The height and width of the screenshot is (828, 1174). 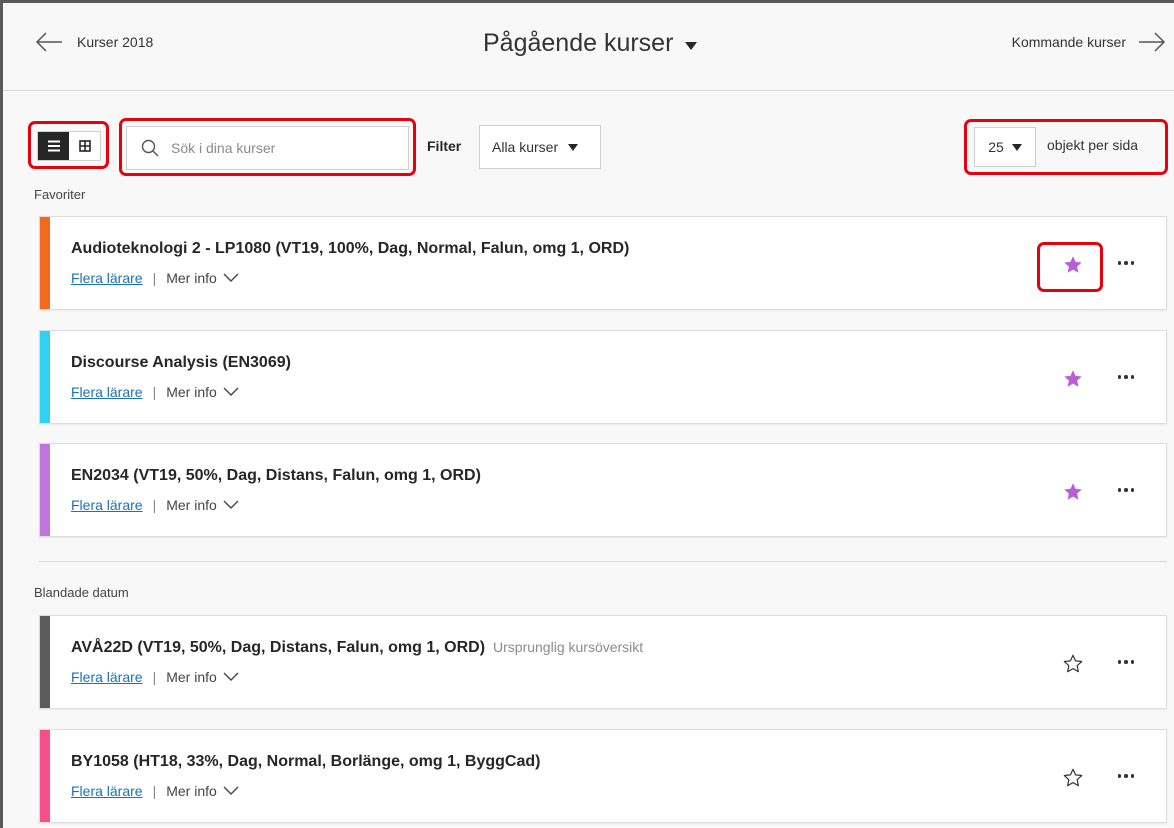 I want to click on per-page-dropdown: 25, so click(x=1005, y=147).